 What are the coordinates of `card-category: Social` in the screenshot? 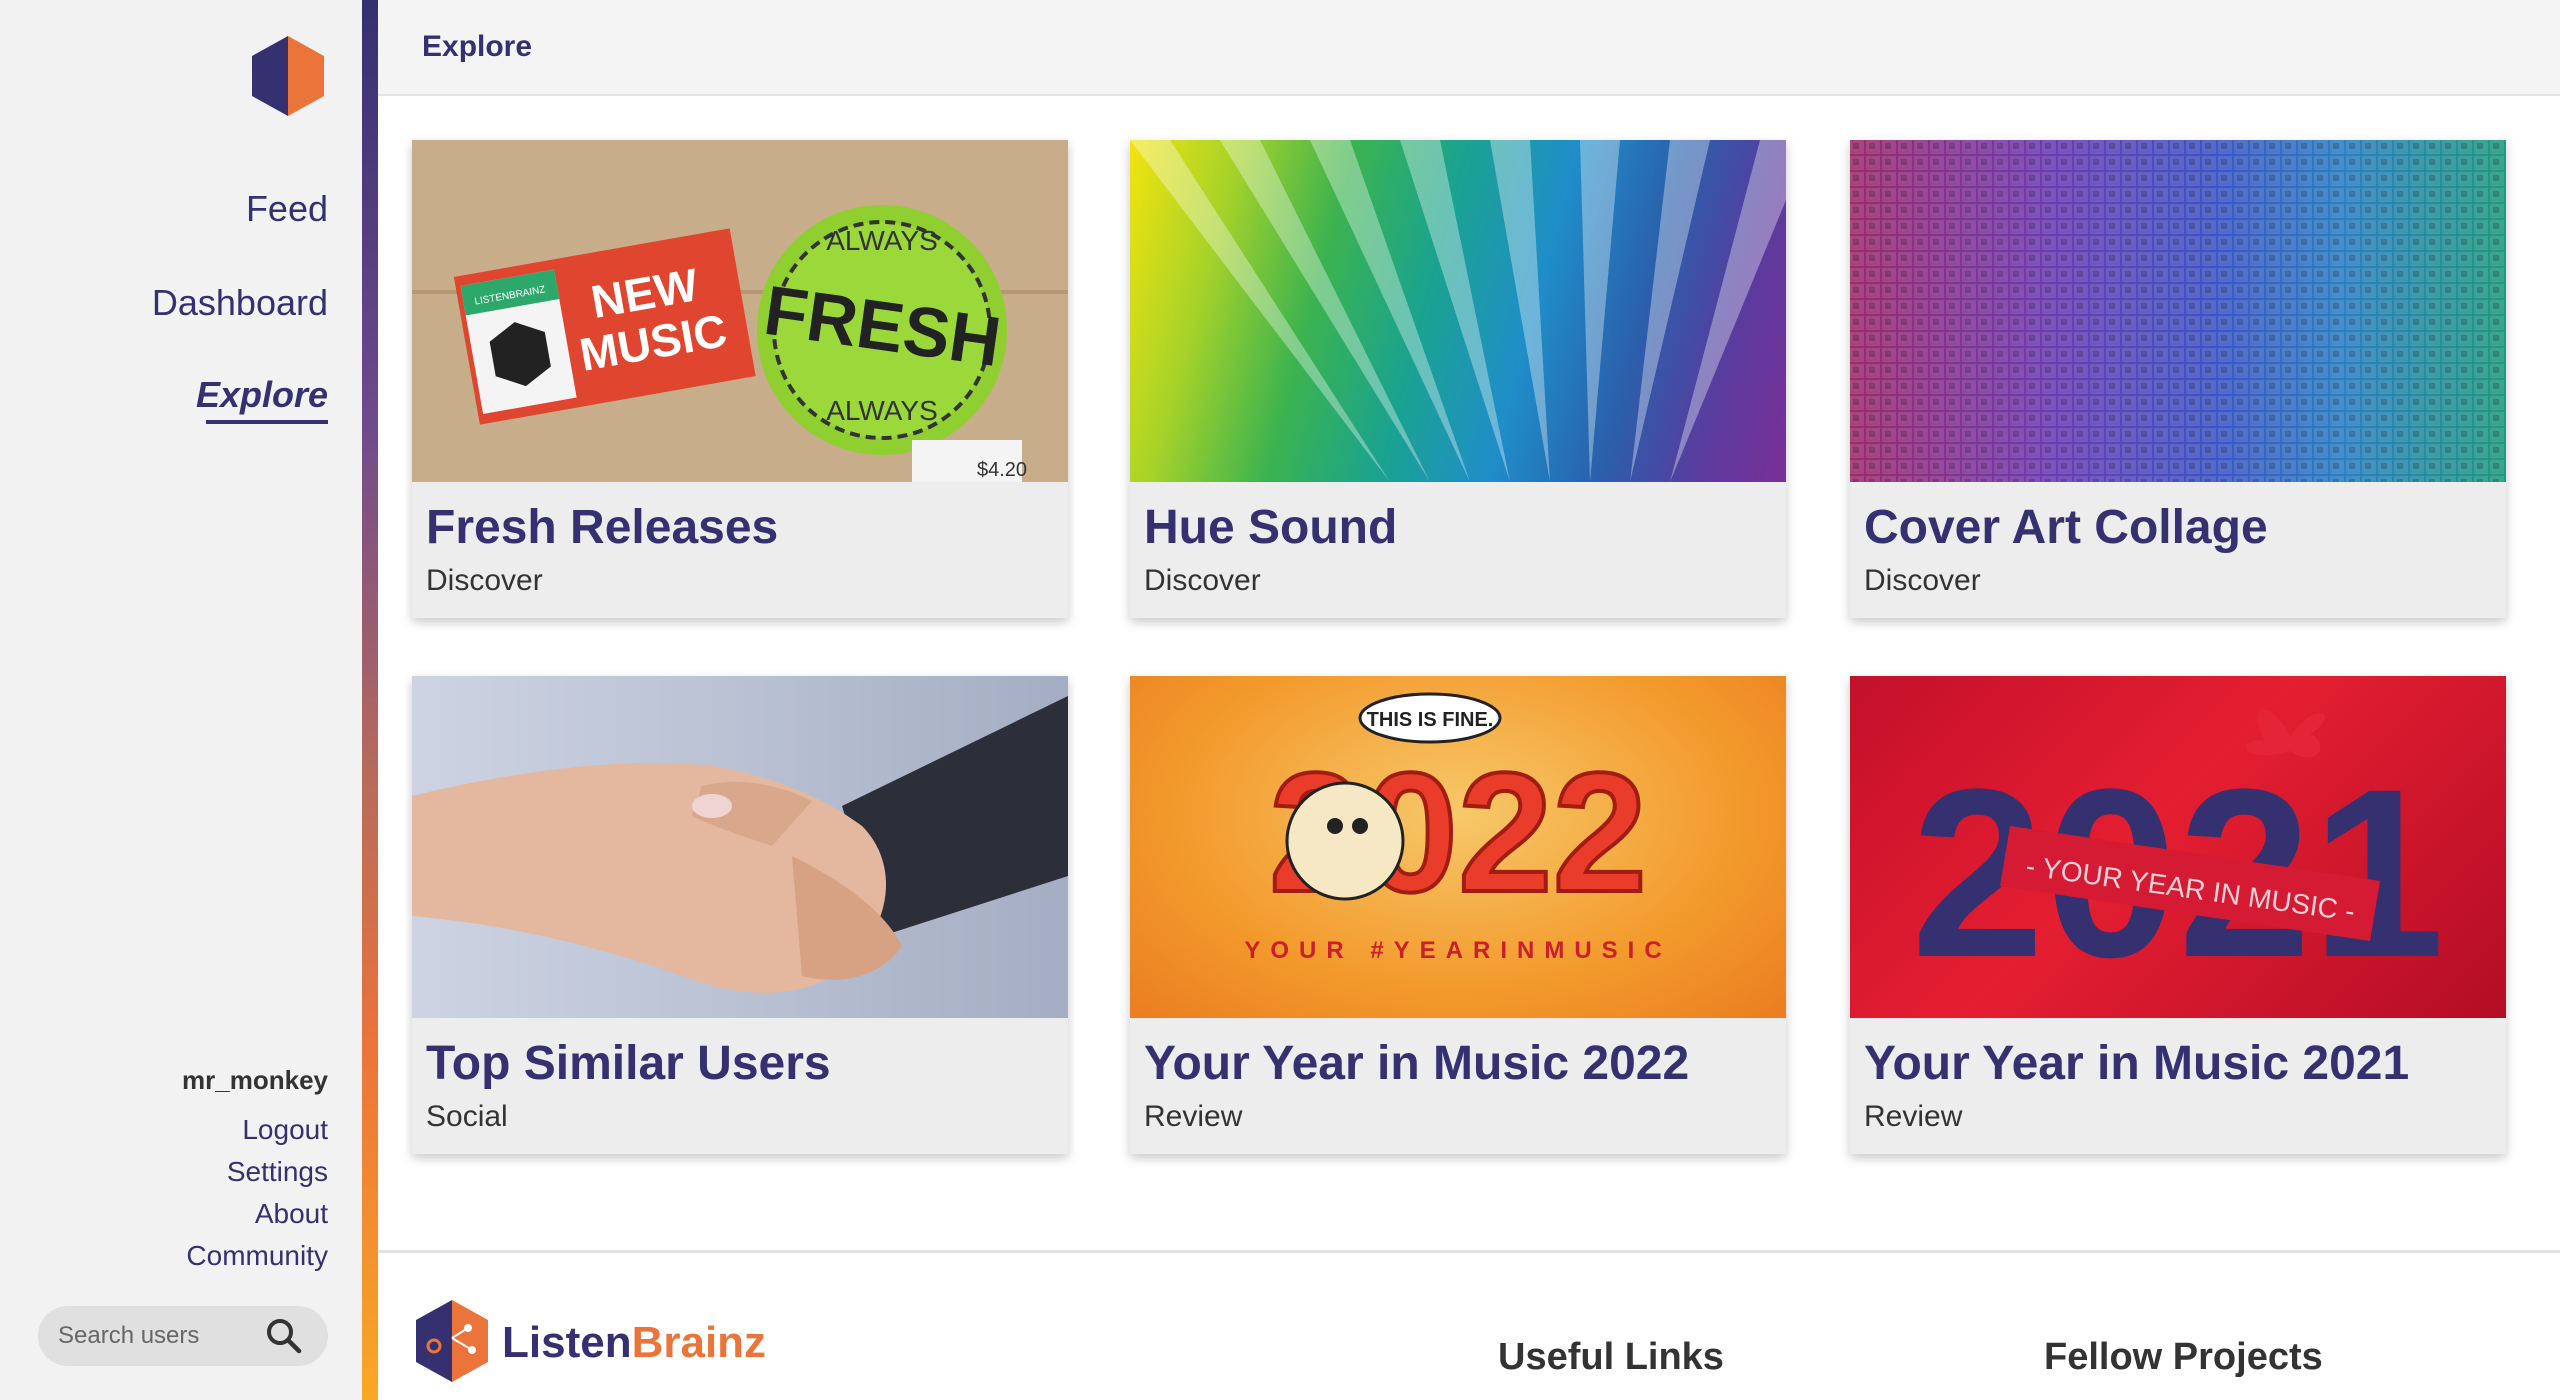 It's located at (467, 1116).